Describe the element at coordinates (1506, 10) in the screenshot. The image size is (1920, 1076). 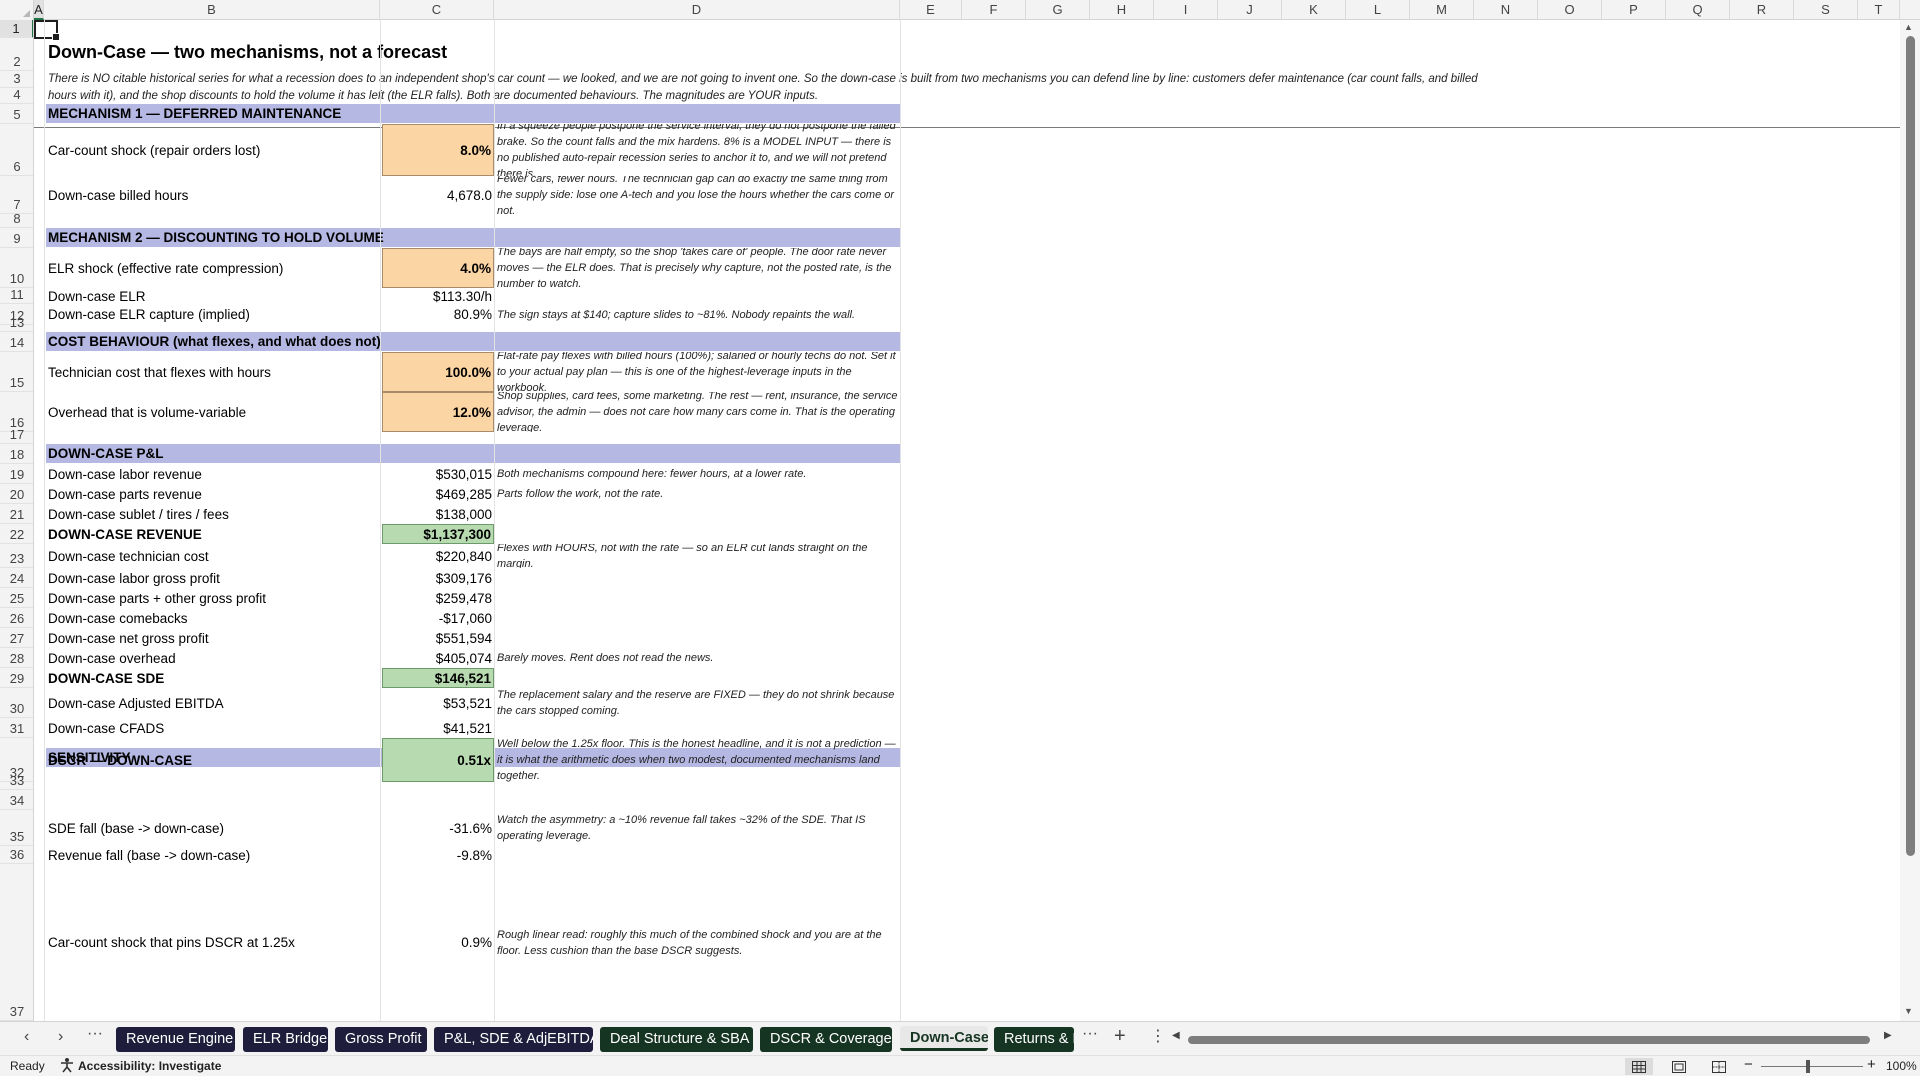
I see `column-header-n: N` at that location.